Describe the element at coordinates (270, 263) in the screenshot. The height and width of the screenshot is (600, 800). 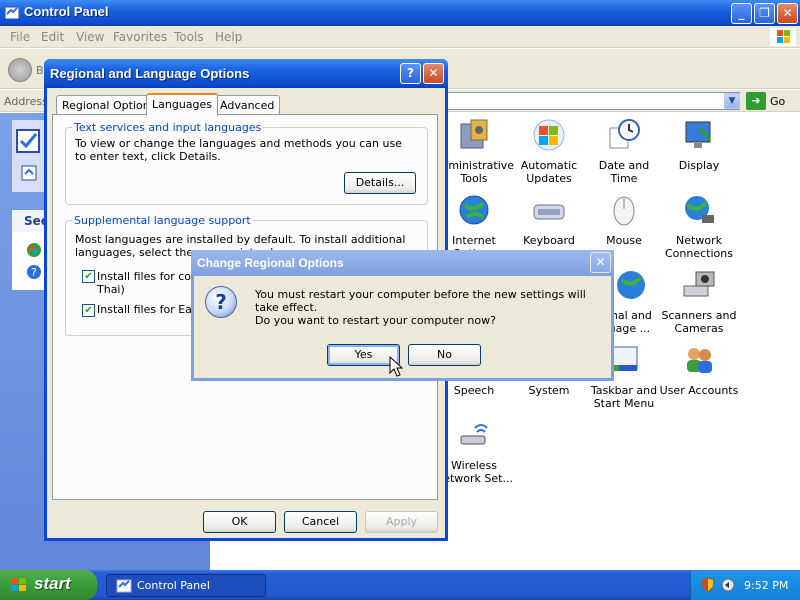
I see `change-dialog-title: Change Regional Options` at that location.